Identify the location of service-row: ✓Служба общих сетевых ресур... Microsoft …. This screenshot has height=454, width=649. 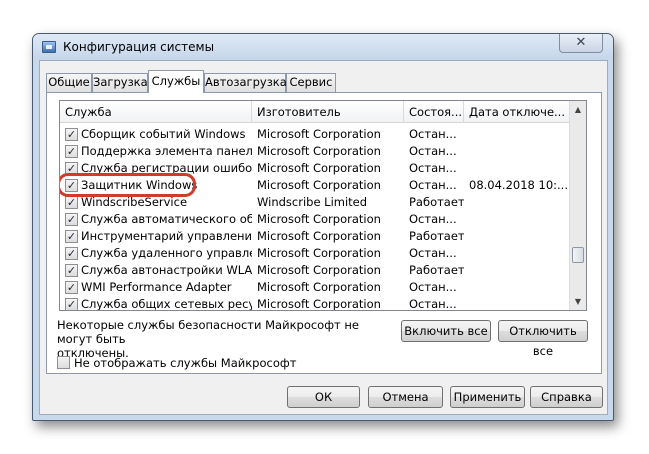
(323, 303).